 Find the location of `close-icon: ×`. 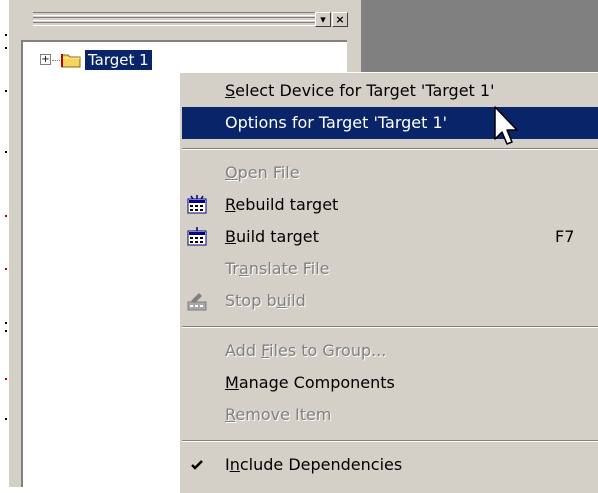

close-icon: × is located at coordinates (340, 19).